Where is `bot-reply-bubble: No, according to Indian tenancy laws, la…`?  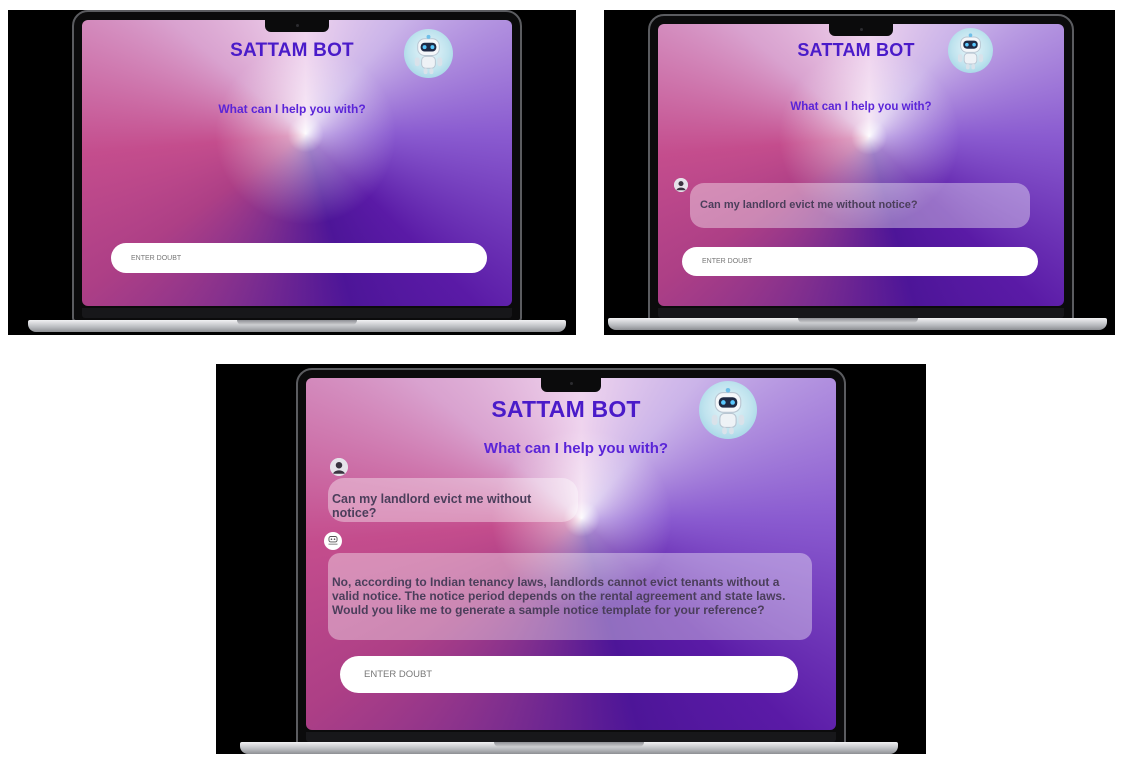 bot-reply-bubble: No, according to Indian tenancy laws, la… is located at coordinates (570, 596).